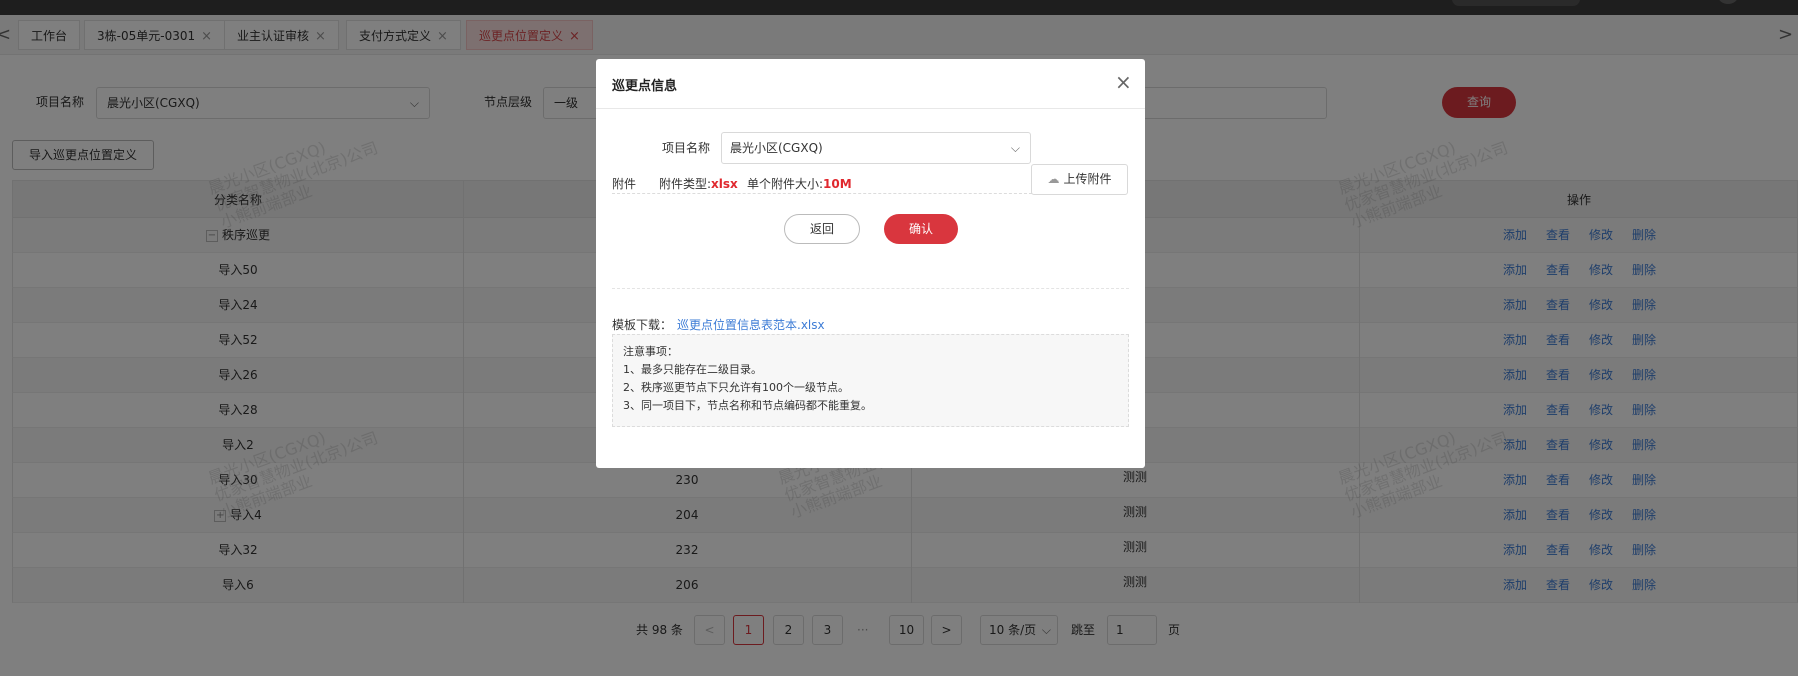 The image size is (1798, 676). Describe the element at coordinates (921, 229) in the screenshot. I see `confirm-button: 确认` at that location.